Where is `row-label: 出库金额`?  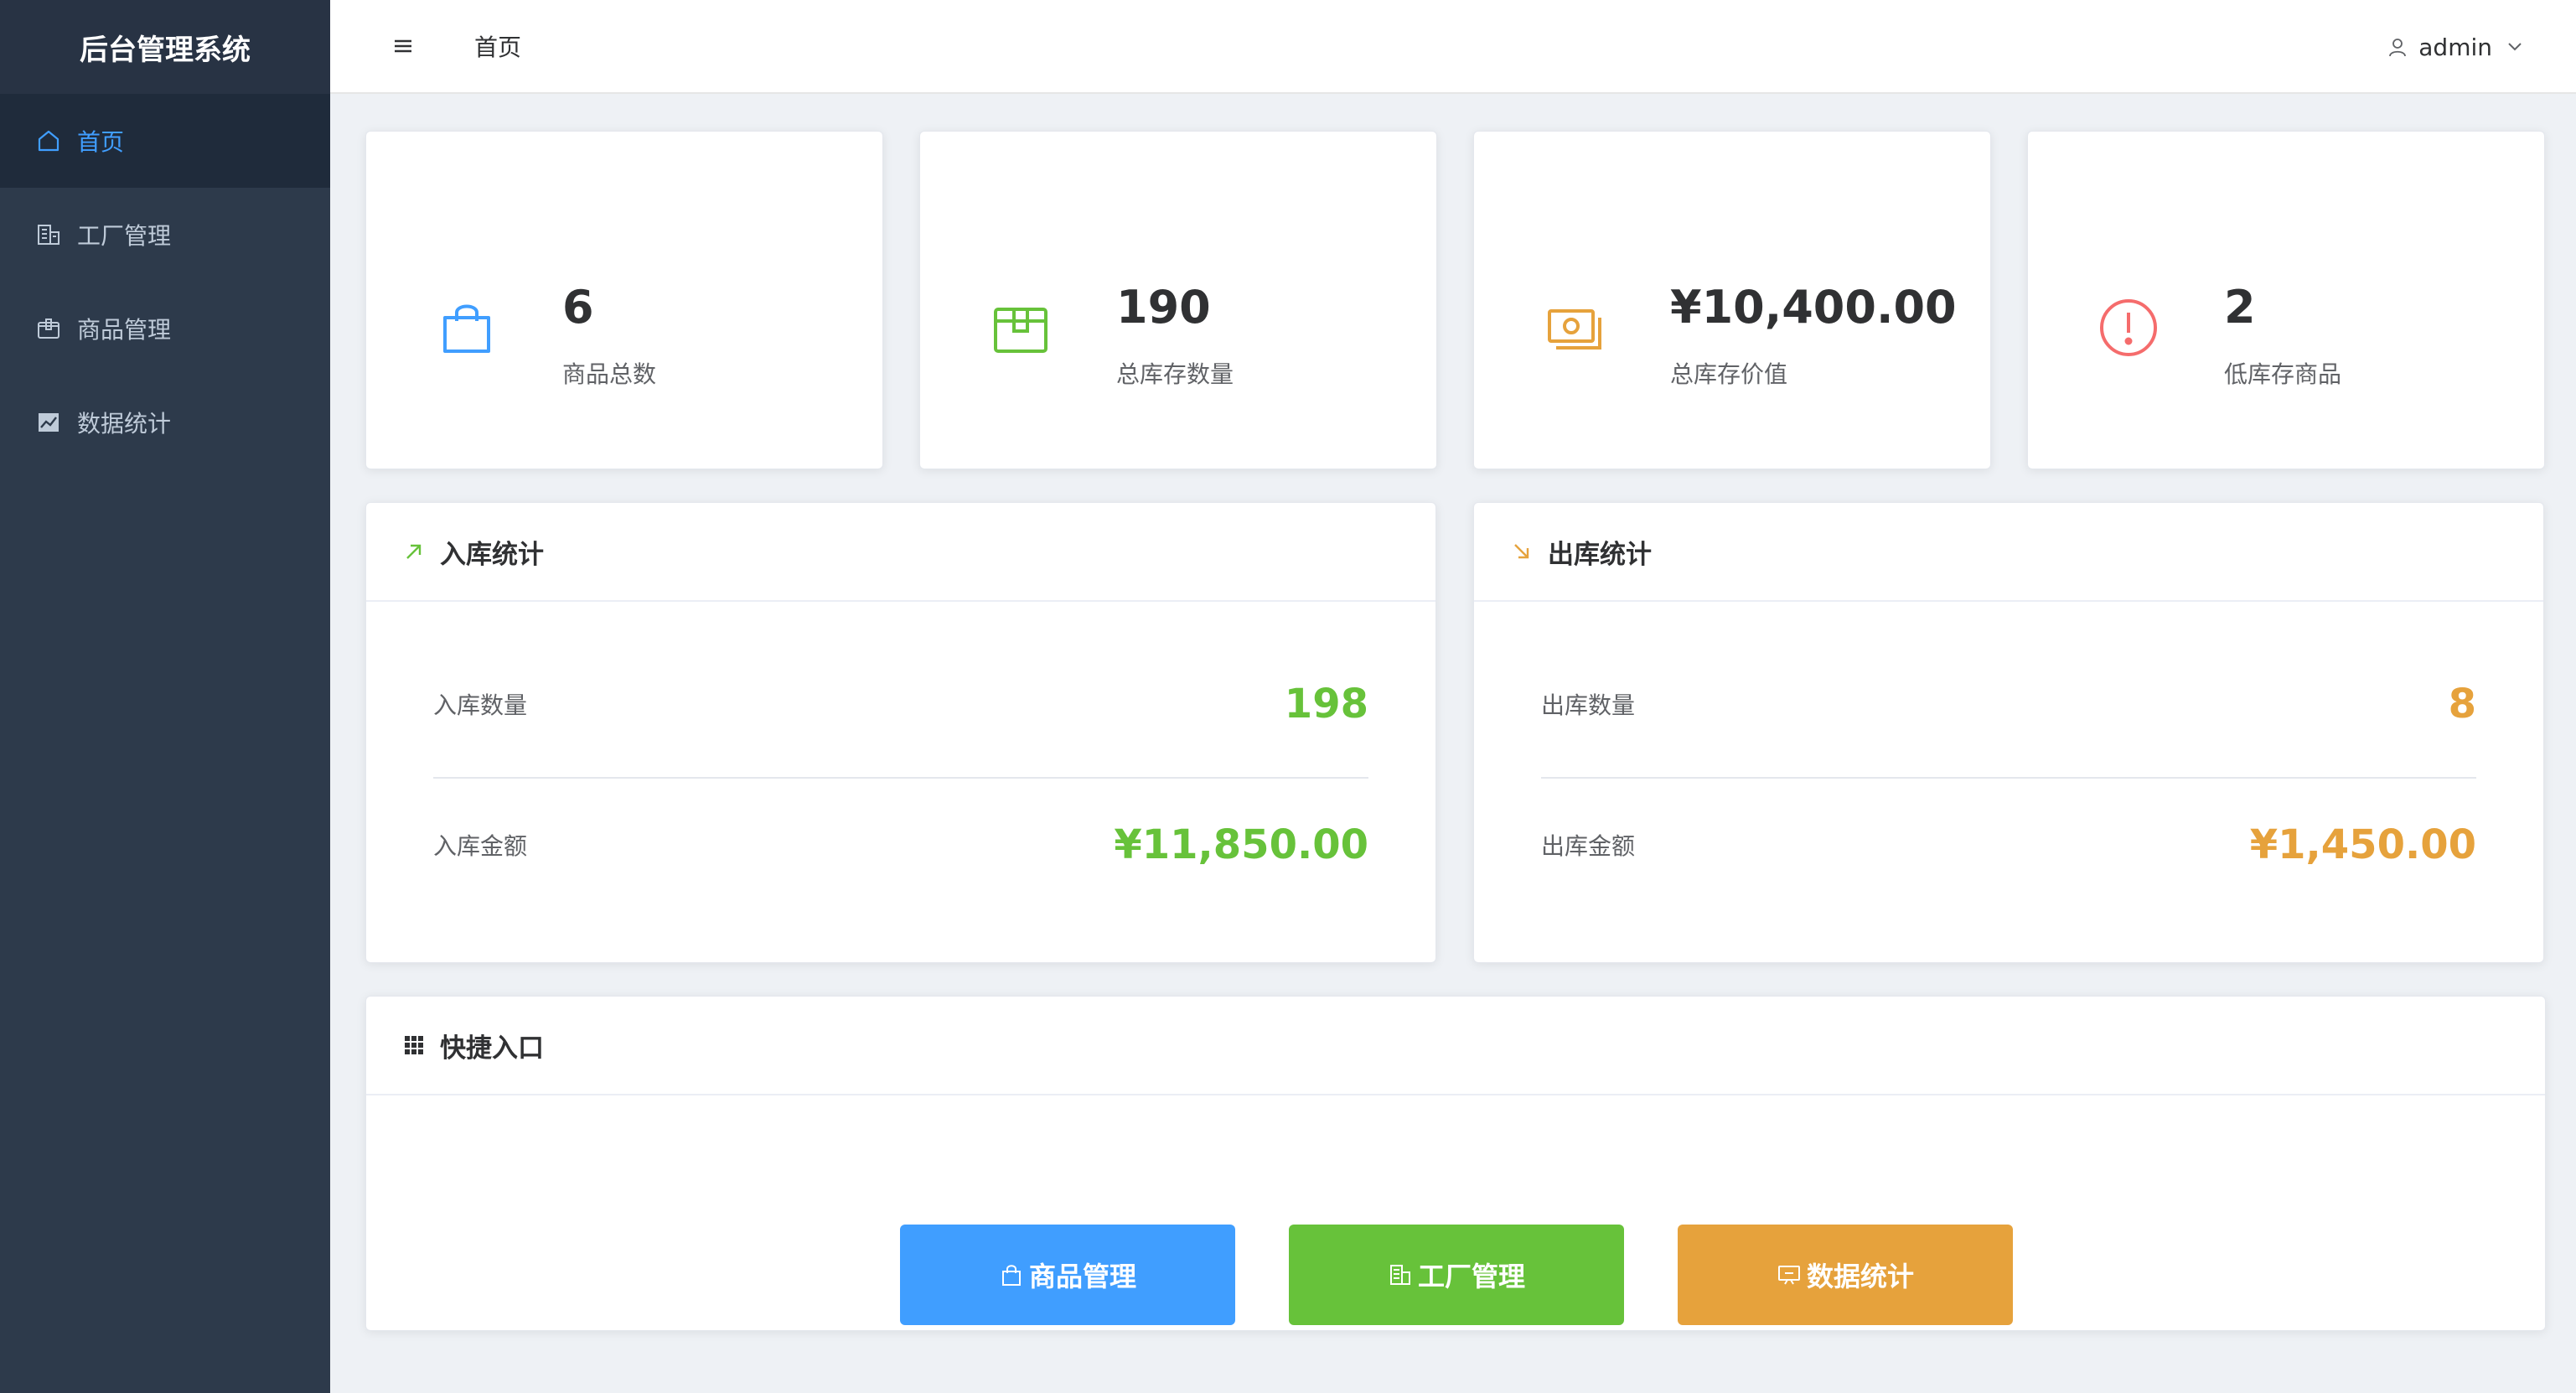
row-label: 出库金额 is located at coordinates (1588, 846).